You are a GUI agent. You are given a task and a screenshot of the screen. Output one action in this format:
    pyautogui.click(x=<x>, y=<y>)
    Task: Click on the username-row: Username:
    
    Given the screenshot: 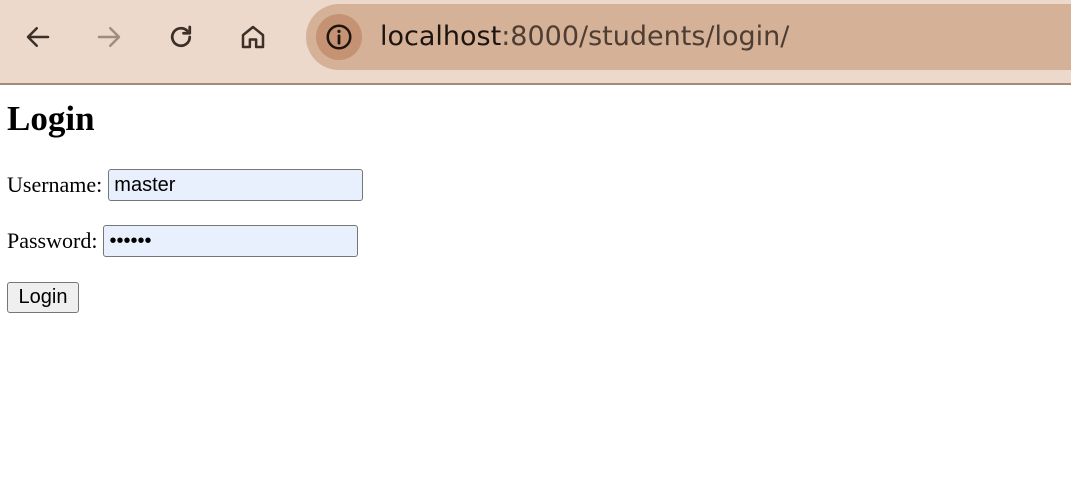 What is the action you would take?
    pyautogui.click(x=185, y=185)
    